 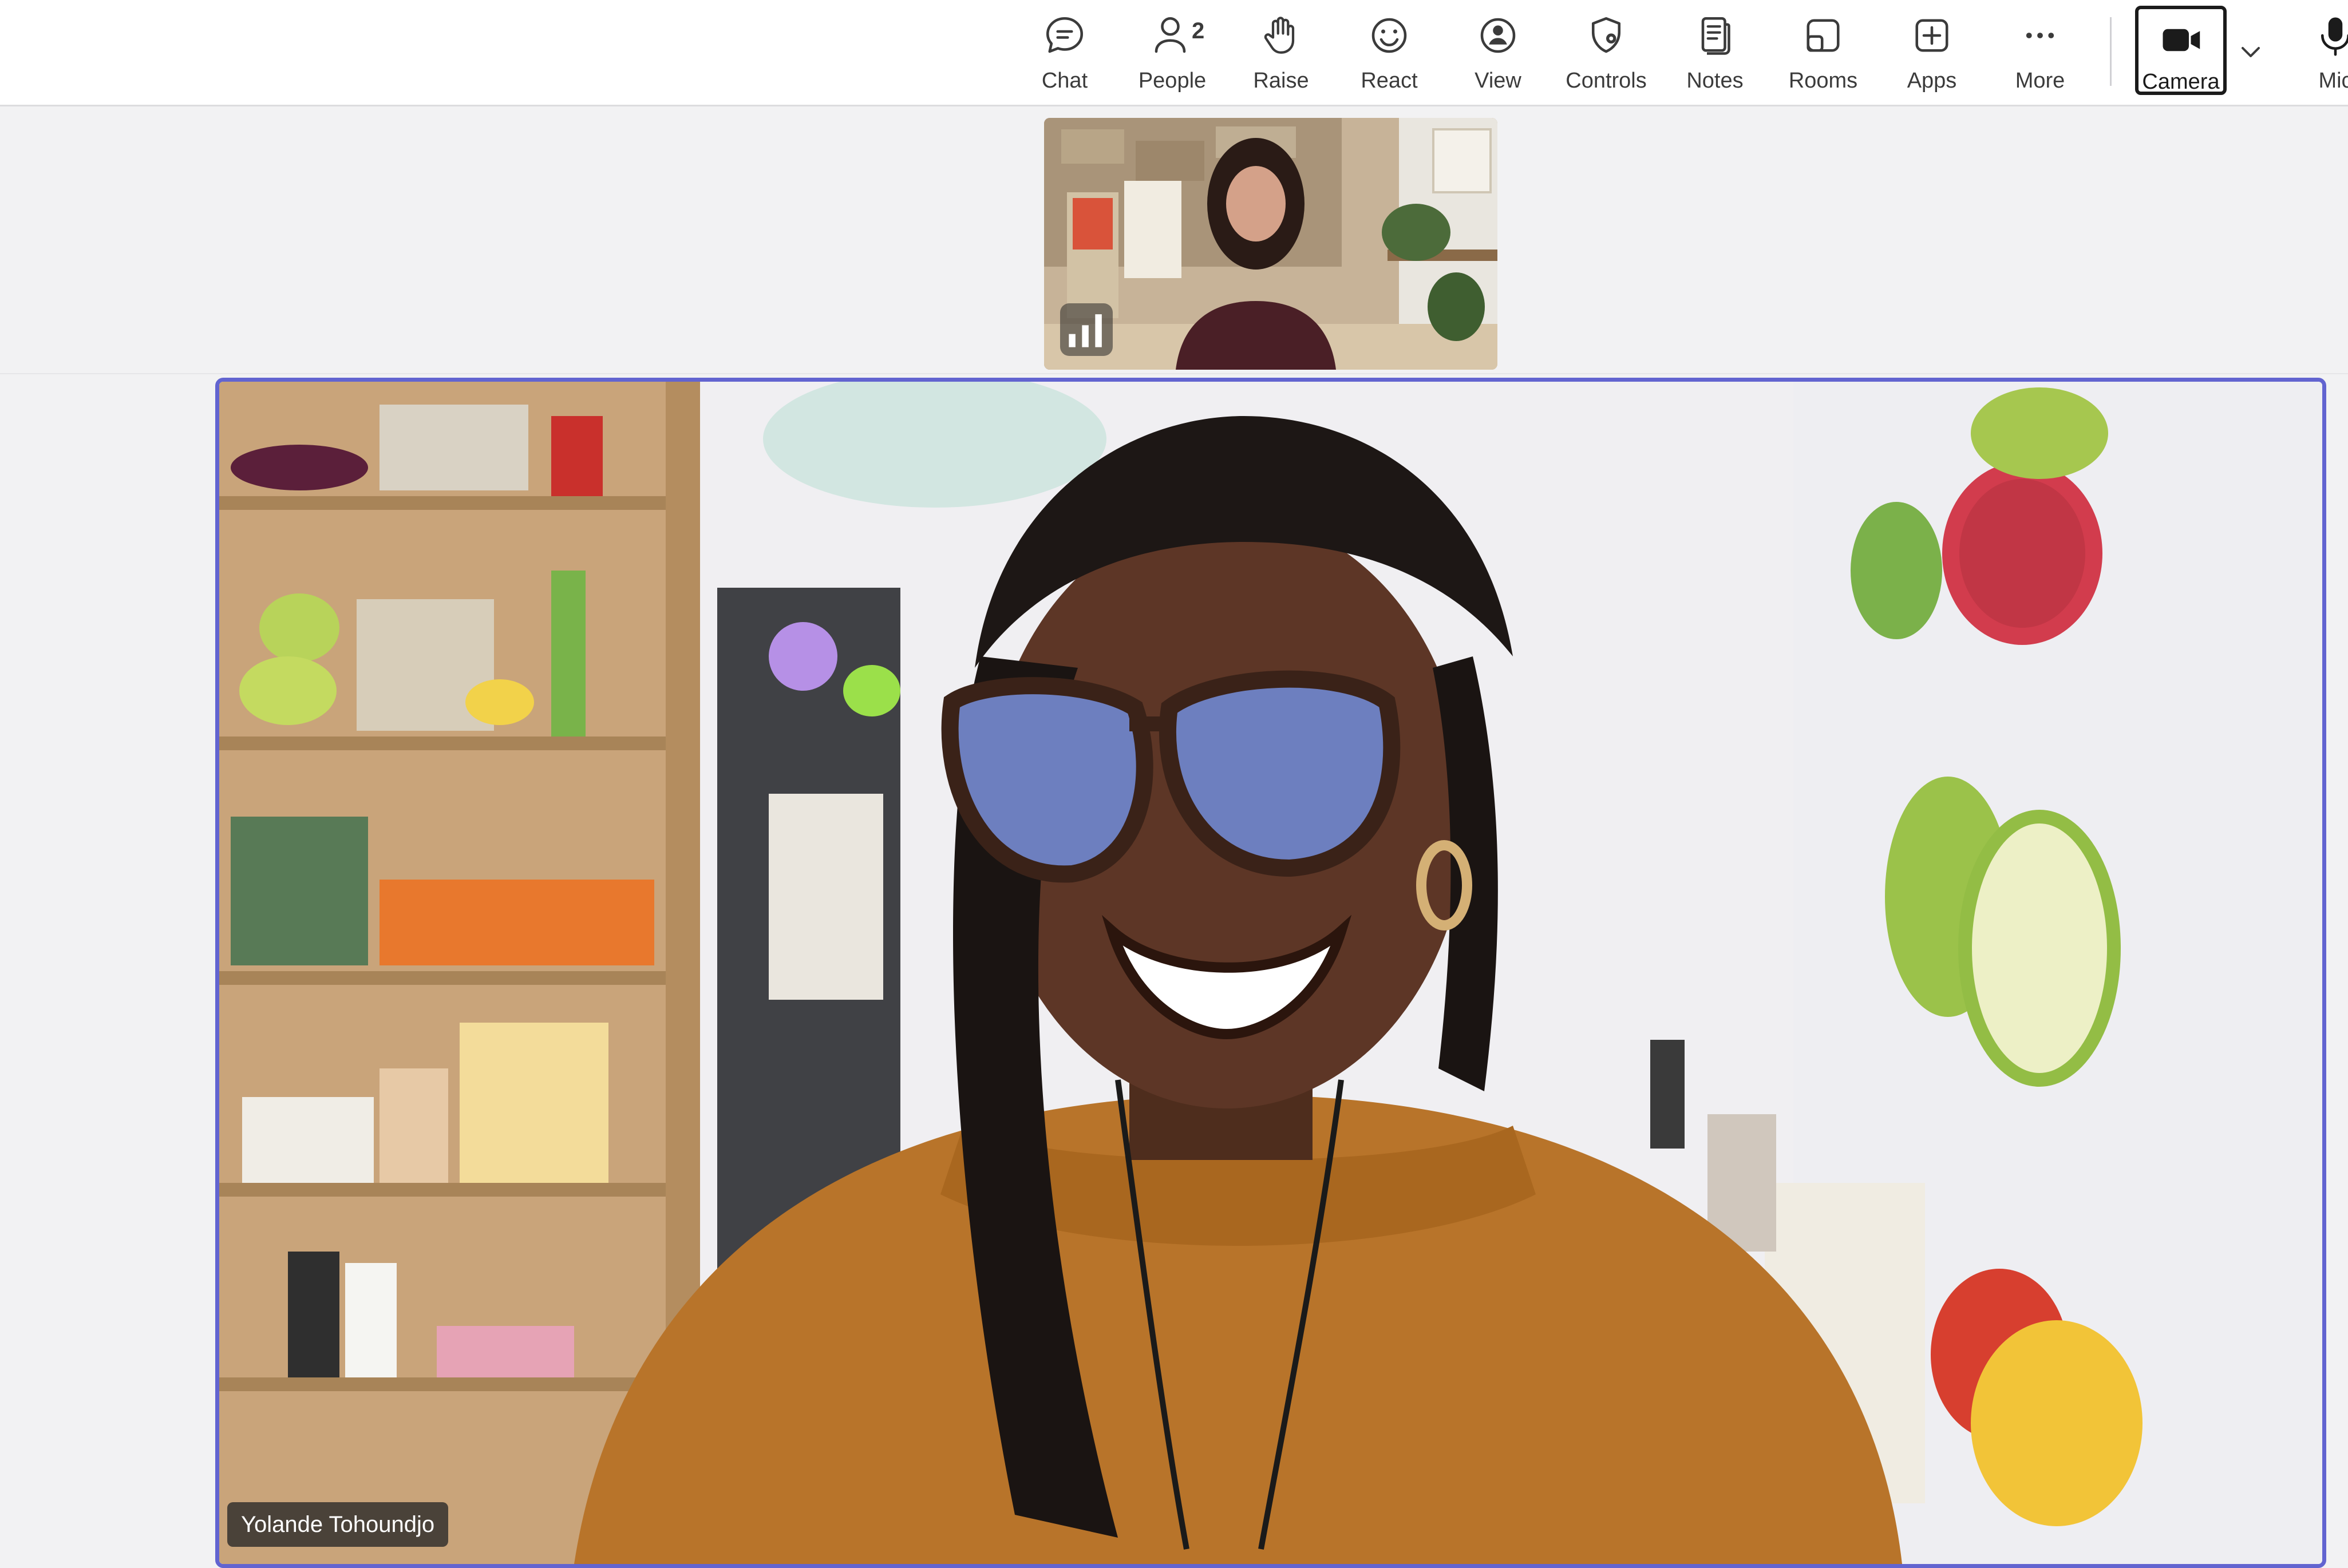 I want to click on controls-label: Controls, so click(x=1607, y=81).